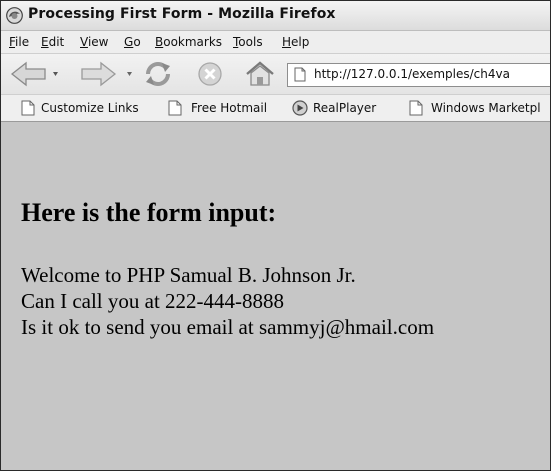 This screenshot has height=471, width=551. I want to click on bookmark-customize-links: Customize Links, so click(90, 108).